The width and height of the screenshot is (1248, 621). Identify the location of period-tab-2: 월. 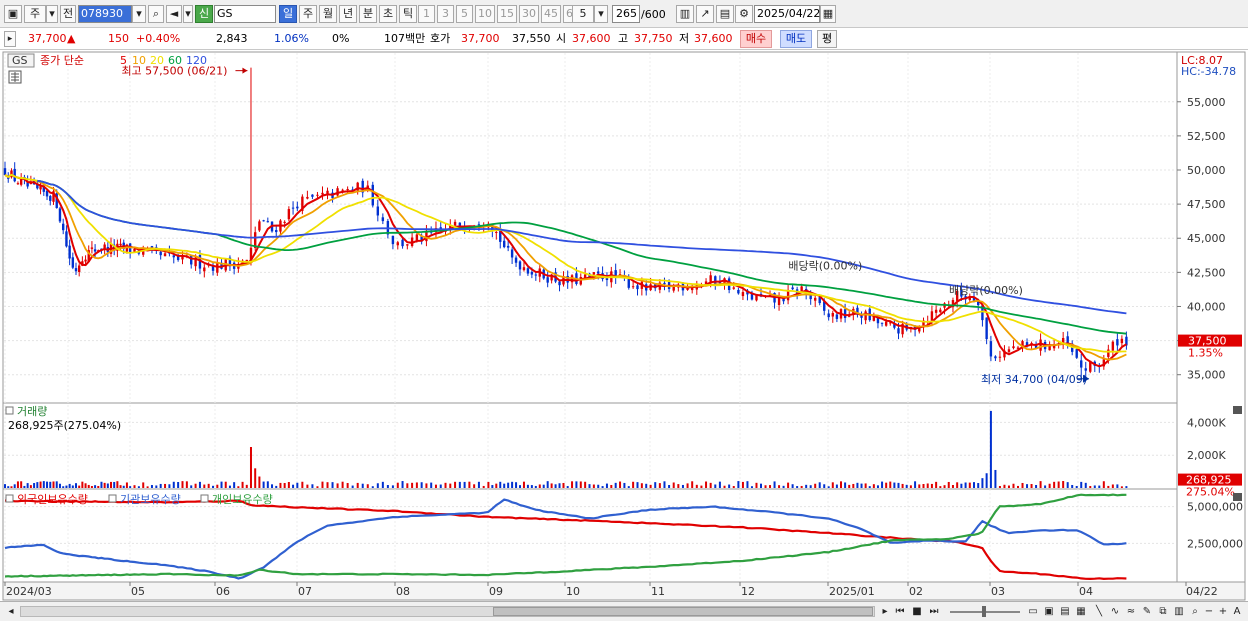
(328, 14).